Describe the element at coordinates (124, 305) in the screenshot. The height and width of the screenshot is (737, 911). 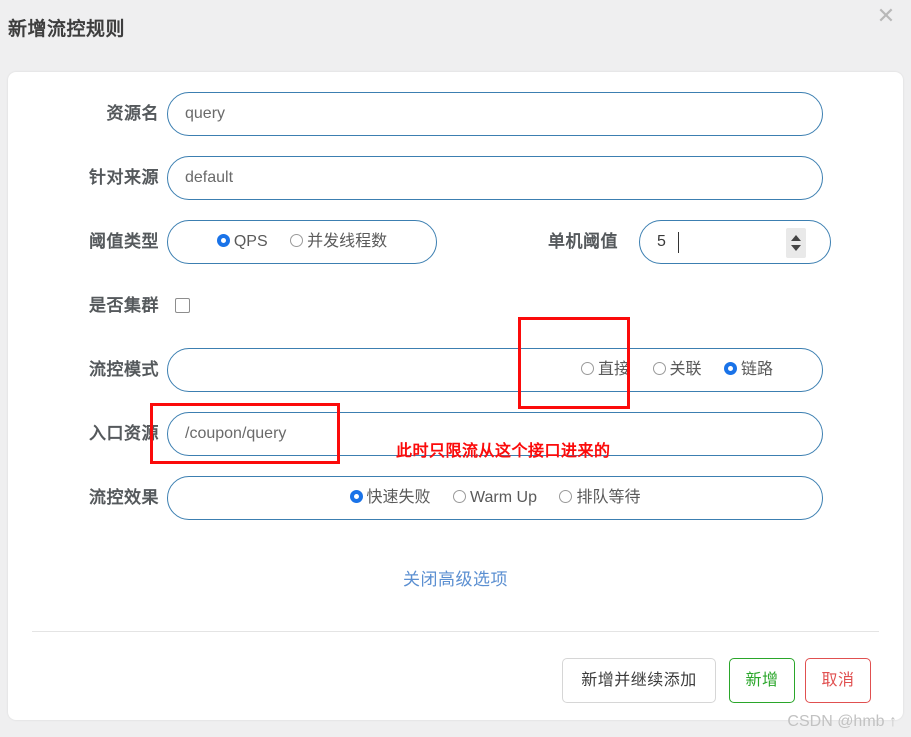
I see `label-cluster: 是否集群` at that location.